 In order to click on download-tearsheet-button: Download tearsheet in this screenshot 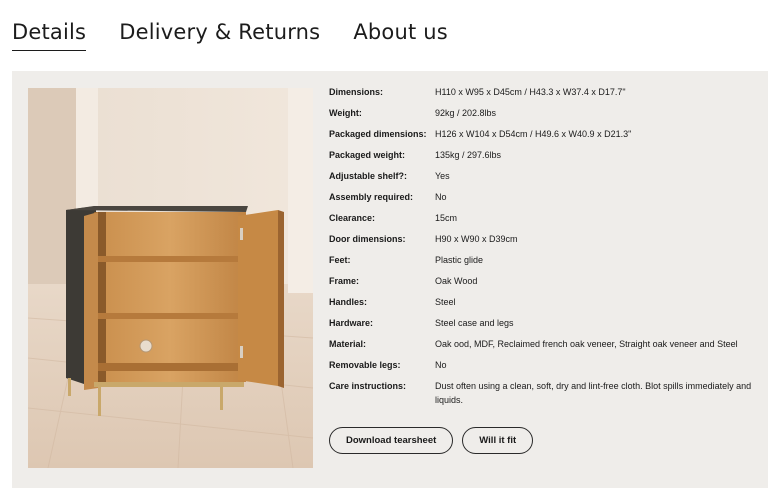, I will do `click(391, 440)`.